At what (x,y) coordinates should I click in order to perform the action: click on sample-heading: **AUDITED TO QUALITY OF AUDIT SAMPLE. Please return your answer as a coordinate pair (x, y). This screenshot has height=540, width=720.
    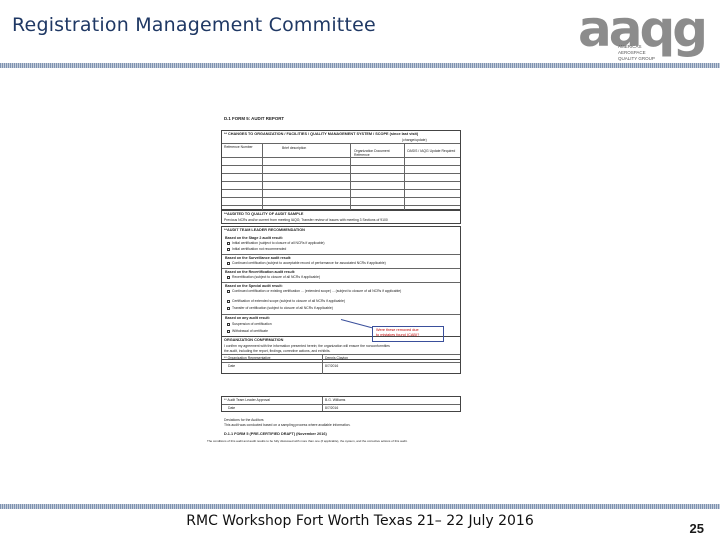
    Looking at the image, I should click on (264, 213).